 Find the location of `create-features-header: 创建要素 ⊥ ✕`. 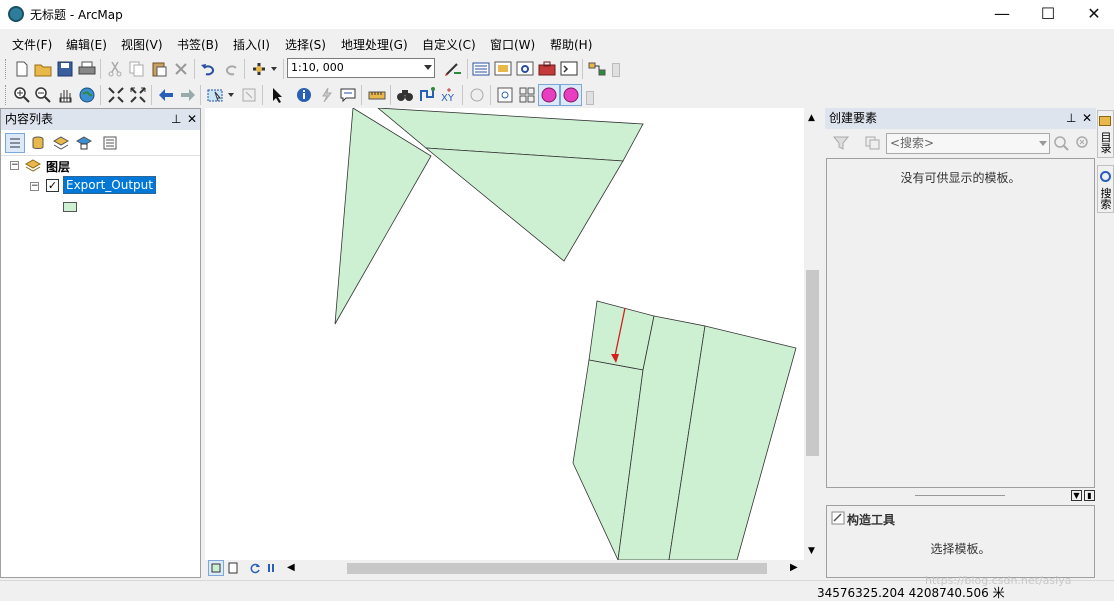

create-features-header: 创建要素 ⊥ ✕ is located at coordinates (960, 118).